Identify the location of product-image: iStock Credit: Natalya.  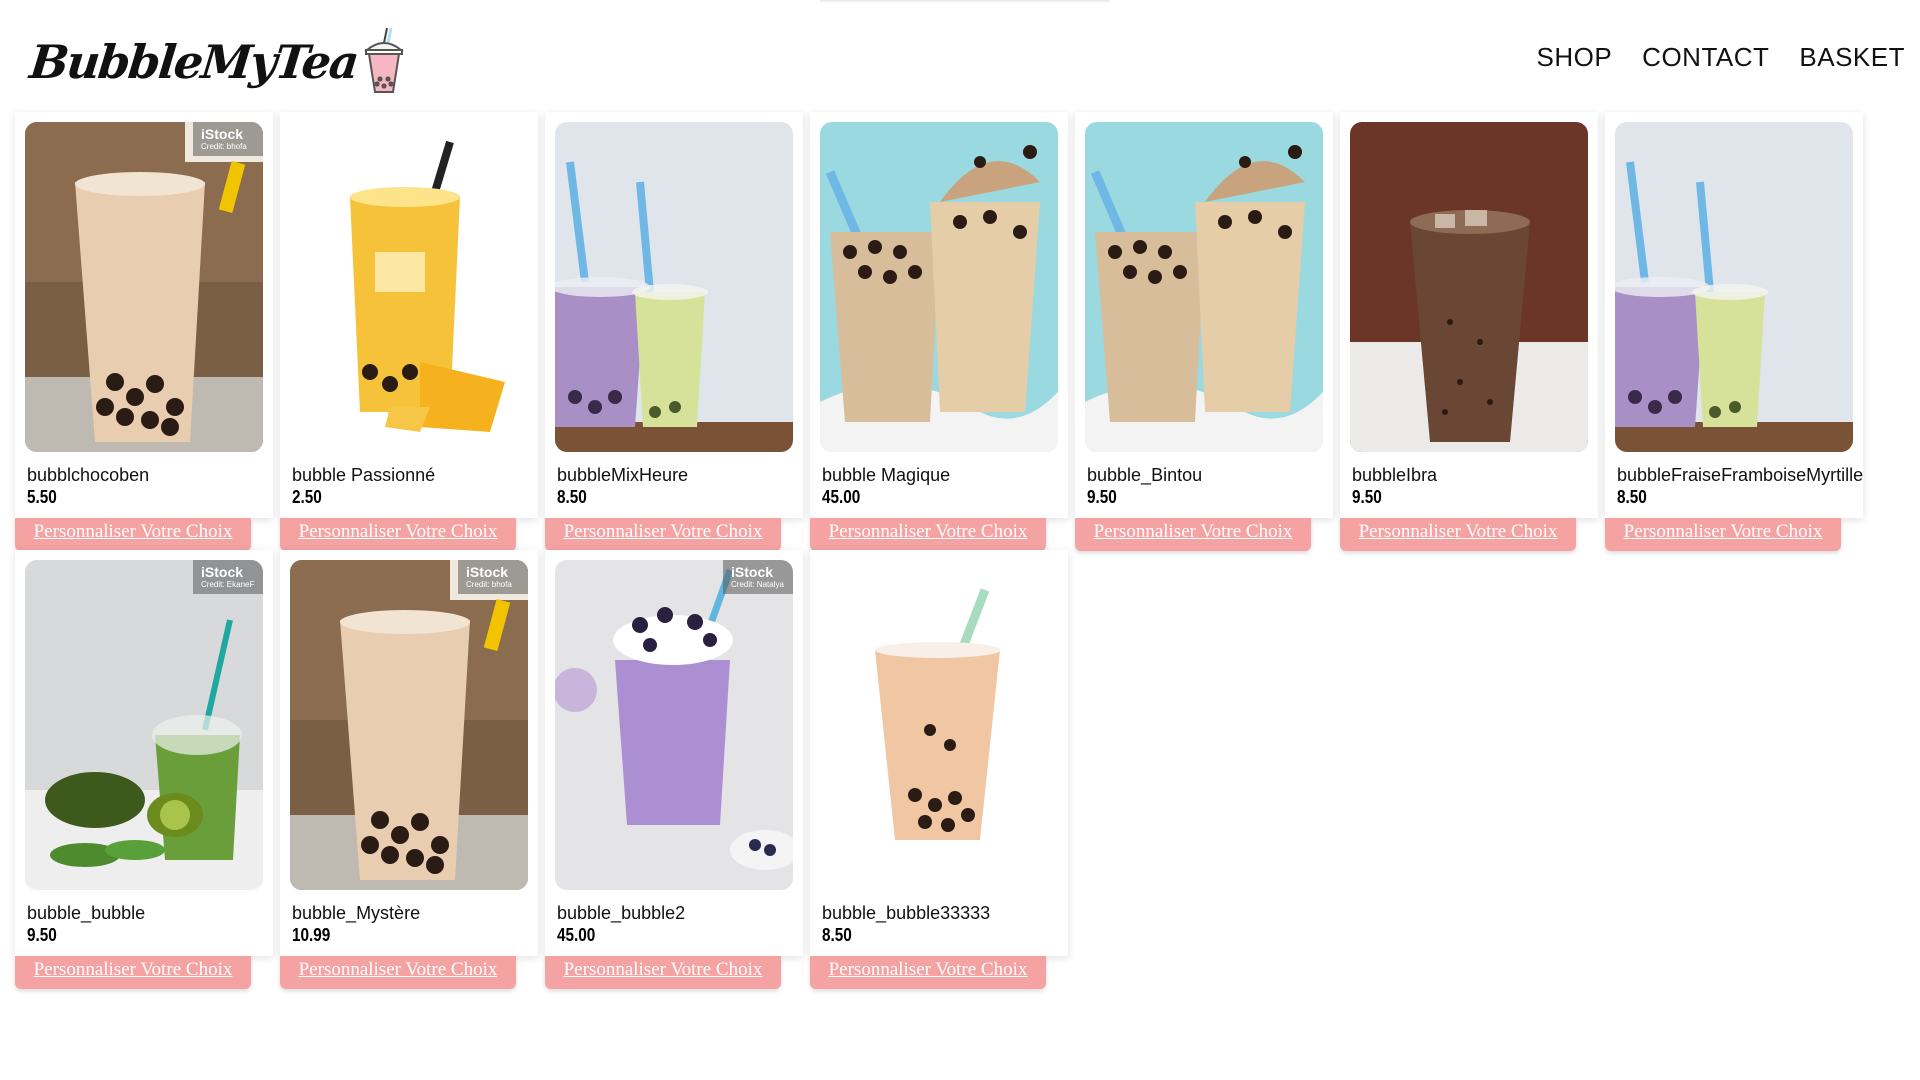
(674, 725).